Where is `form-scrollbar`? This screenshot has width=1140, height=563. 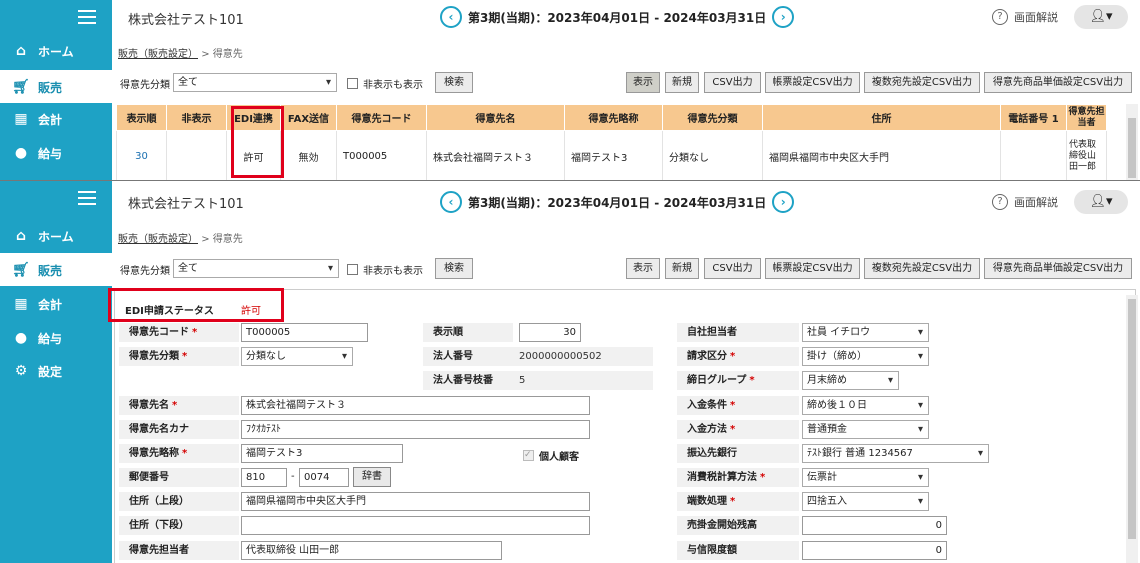 form-scrollbar is located at coordinates (1132, 429).